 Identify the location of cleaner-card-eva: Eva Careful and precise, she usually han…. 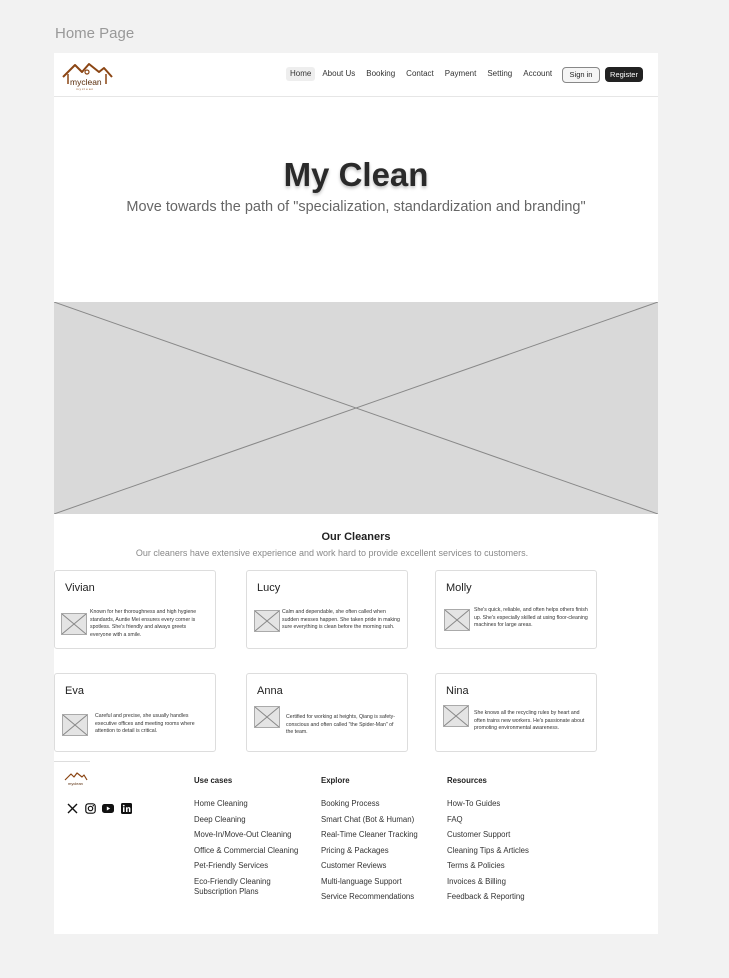
(135, 712).